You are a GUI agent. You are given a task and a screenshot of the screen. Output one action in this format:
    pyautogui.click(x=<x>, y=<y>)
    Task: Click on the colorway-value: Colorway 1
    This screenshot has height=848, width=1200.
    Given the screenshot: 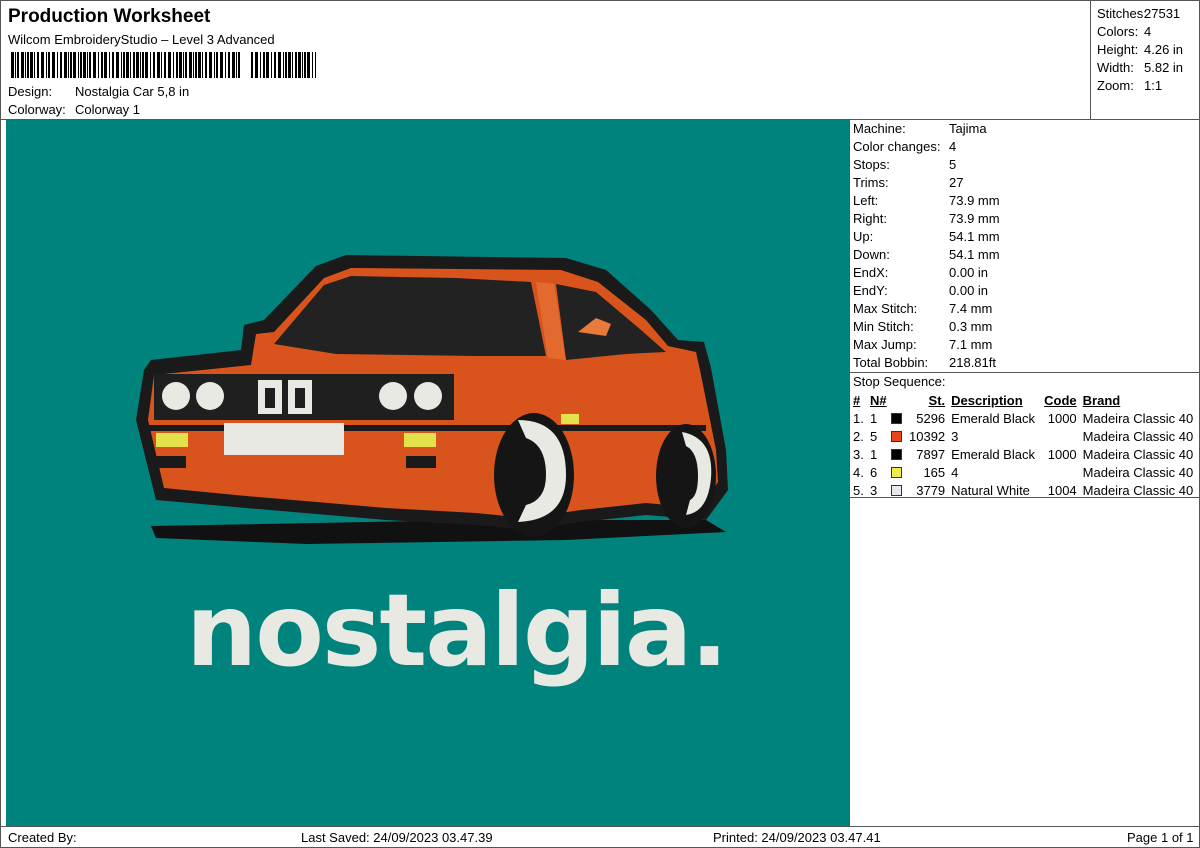 What is the action you would take?
    pyautogui.click(x=108, y=109)
    